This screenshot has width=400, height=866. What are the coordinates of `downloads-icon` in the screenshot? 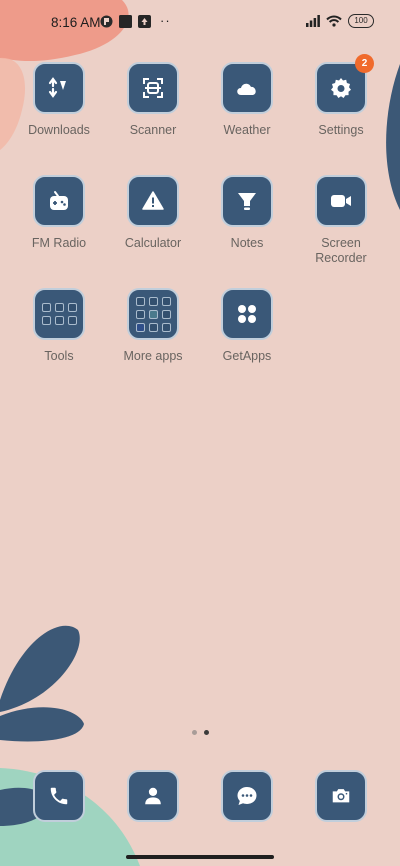 It's located at (59, 88).